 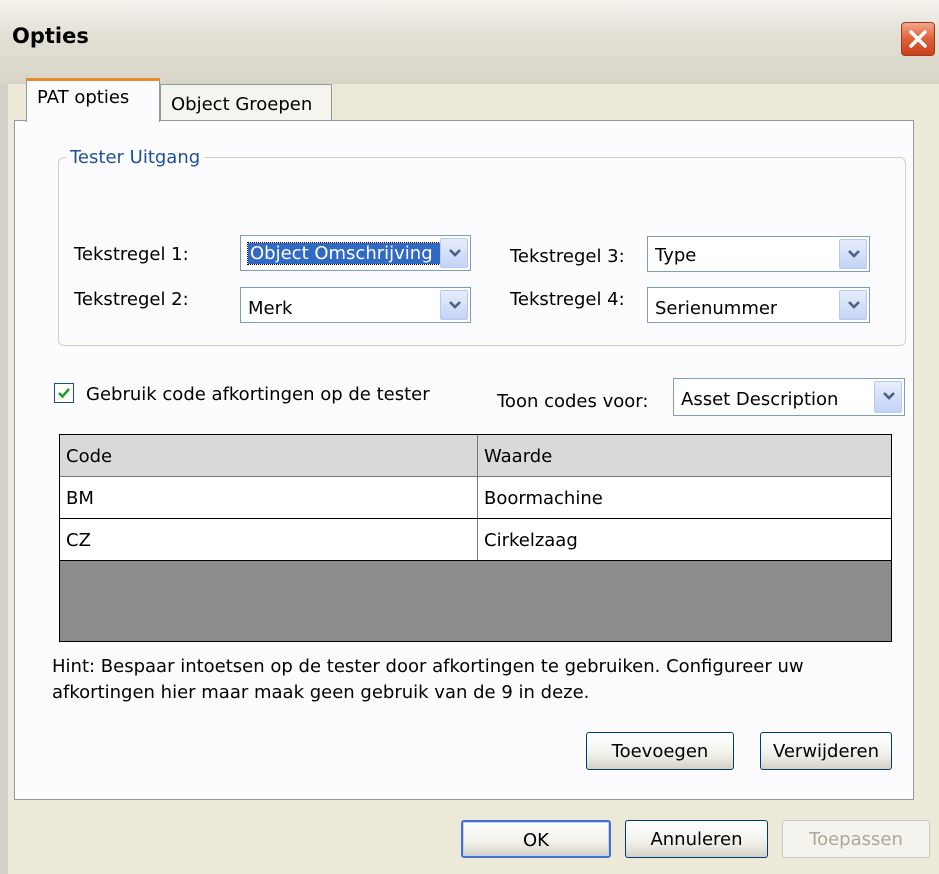 I want to click on tekstregel-4-select: Serienummer, so click(x=758, y=305).